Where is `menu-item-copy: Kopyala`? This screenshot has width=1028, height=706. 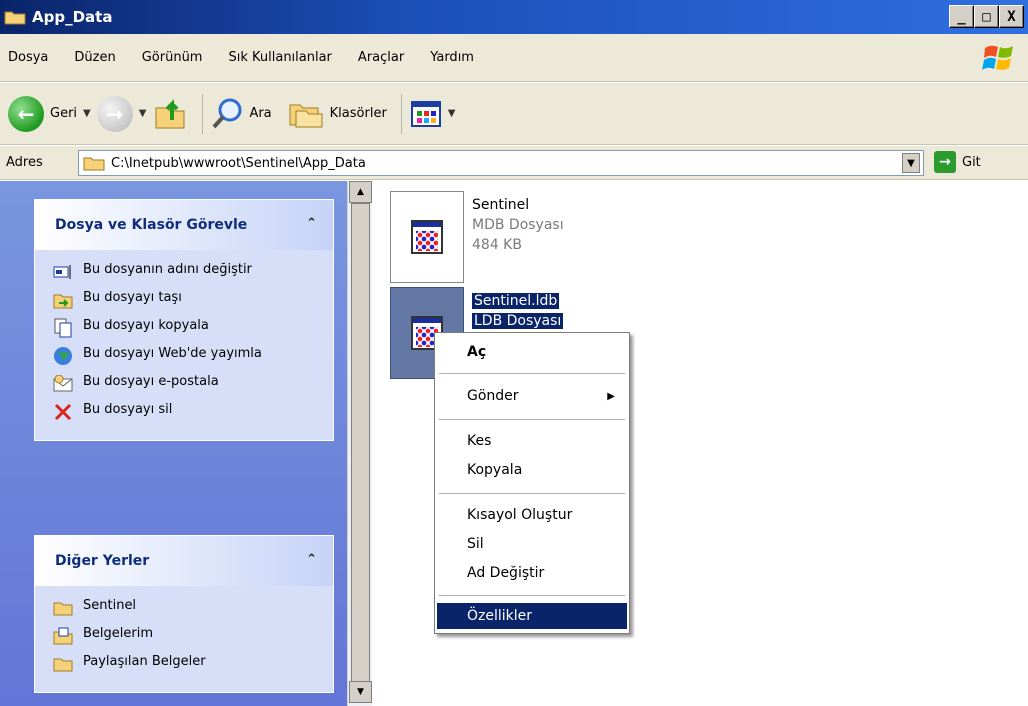
menu-item-copy: Kopyala is located at coordinates (532, 470).